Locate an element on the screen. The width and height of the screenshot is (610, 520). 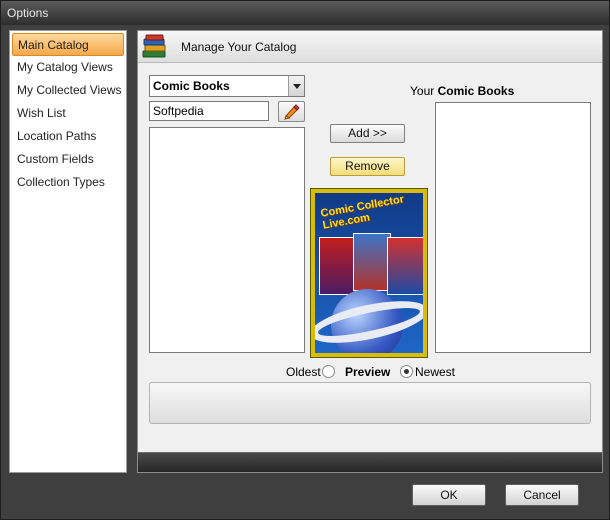
sidebar-item-custom-fields: Custom Fields is located at coordinates (68, 159).